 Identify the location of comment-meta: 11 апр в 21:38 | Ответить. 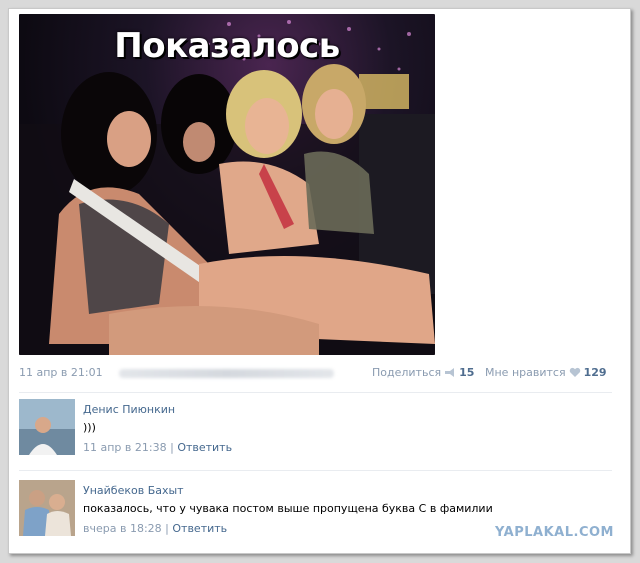
(157, 447).